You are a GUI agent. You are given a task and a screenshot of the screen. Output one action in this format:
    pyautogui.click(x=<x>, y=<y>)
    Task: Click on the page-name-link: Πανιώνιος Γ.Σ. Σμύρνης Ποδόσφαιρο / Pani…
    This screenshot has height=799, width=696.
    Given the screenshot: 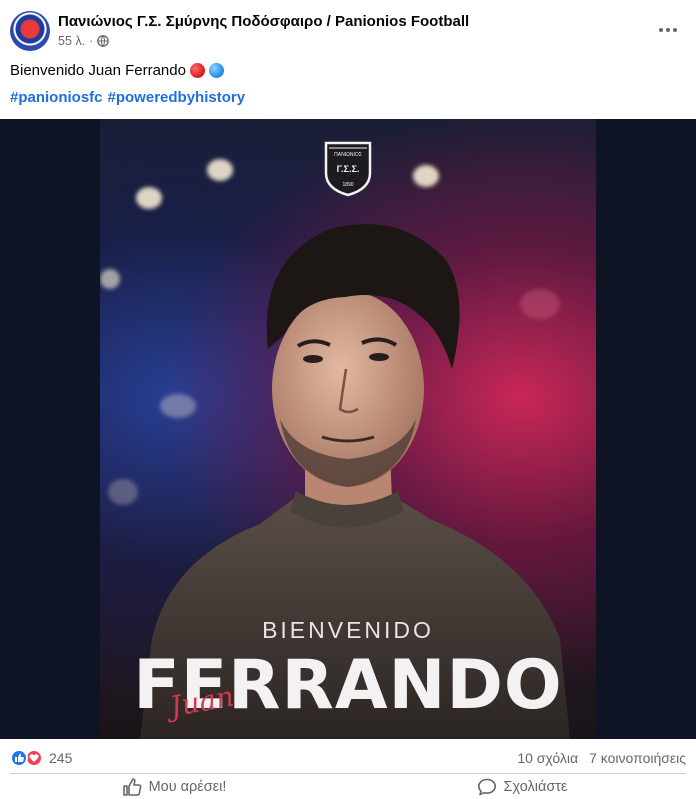 What is the action you would take?
    pyautogui.click(x=263, y=21)
    